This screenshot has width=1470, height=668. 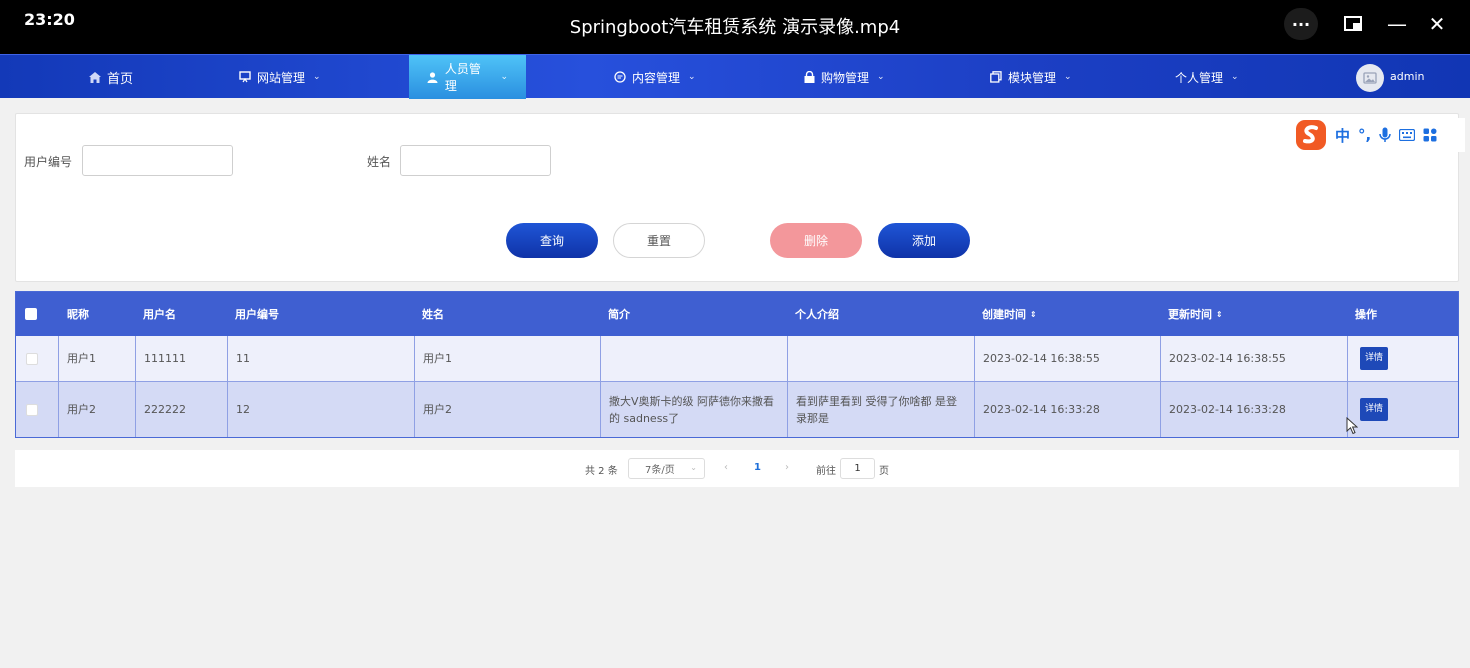 I want to click on apps-grid-icon, so click(x=1430, y=135).